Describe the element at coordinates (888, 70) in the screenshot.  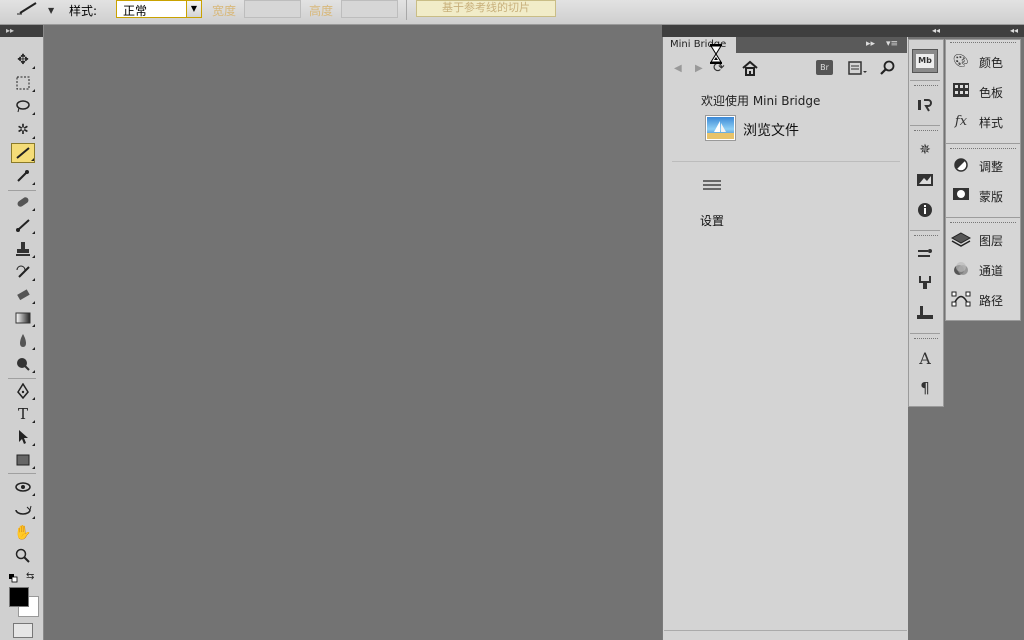
I see `search-icon` at that location.